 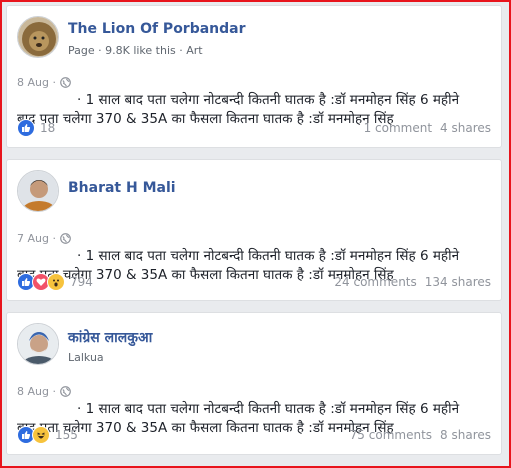 I want to click on post-footer: 794 24 comments 134 shares, so click(x=254, y=282).